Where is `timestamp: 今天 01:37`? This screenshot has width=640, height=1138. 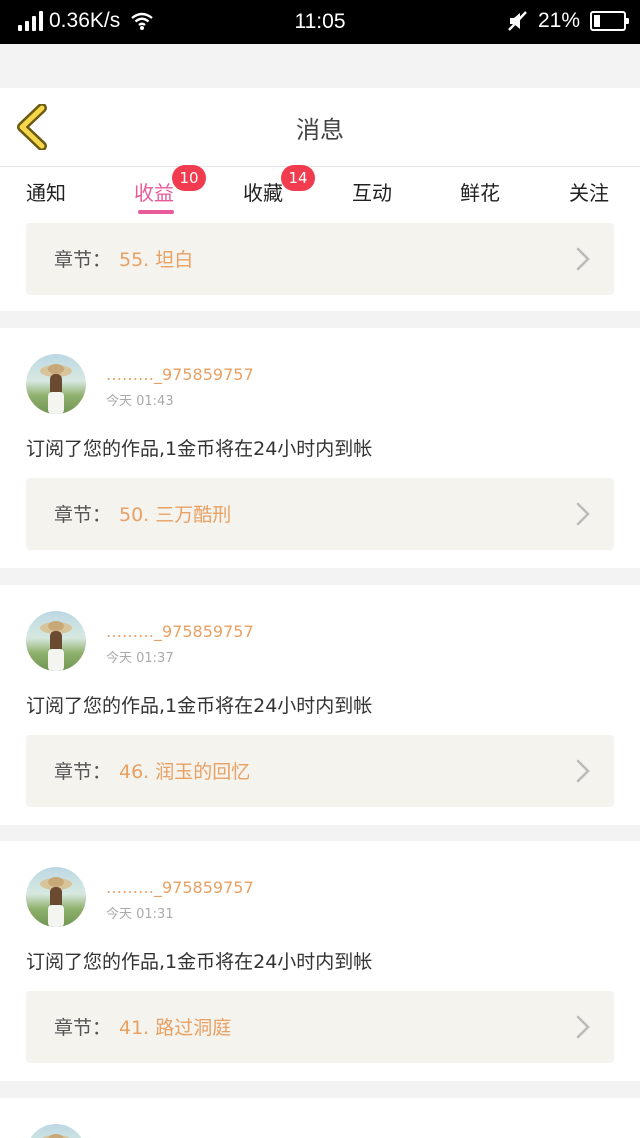 timestamp: 今天 01:37 is located at coordinates (140, 658).